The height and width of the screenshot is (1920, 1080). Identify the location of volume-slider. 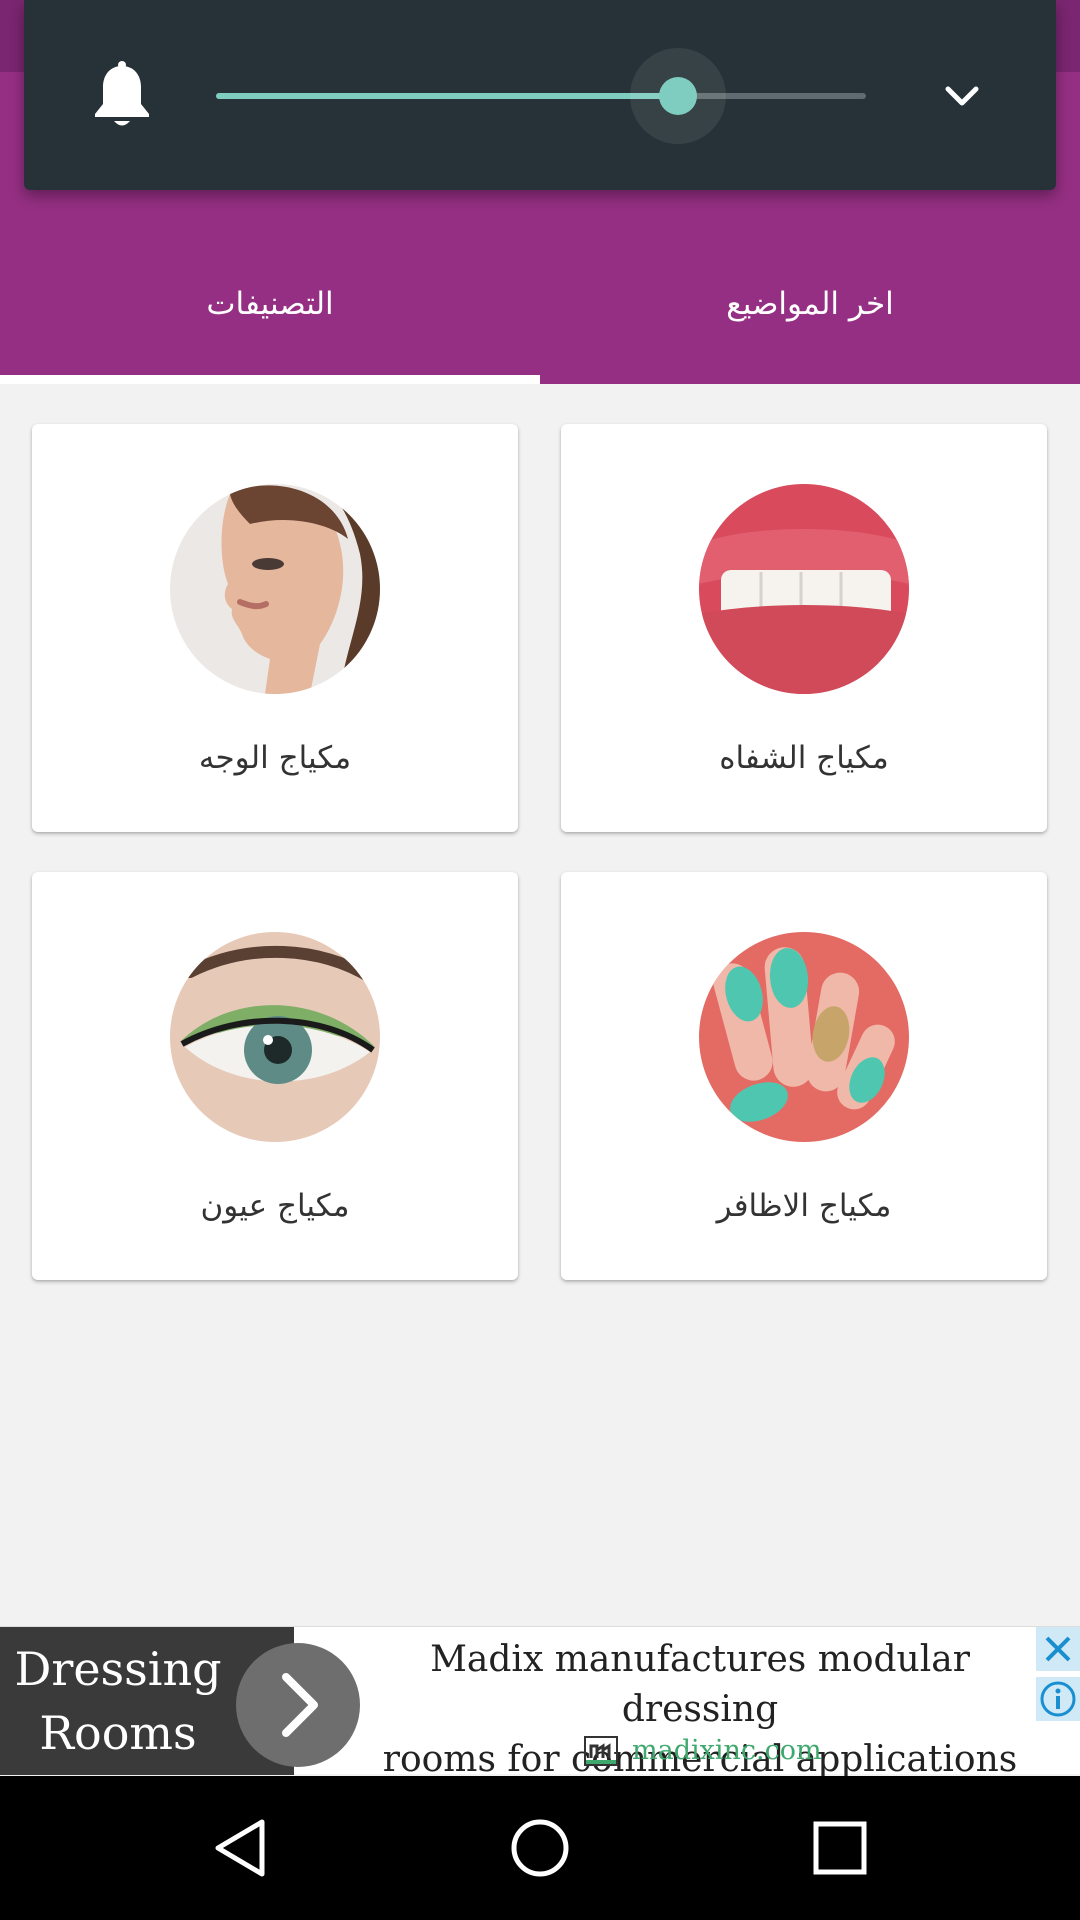
(541, 96).